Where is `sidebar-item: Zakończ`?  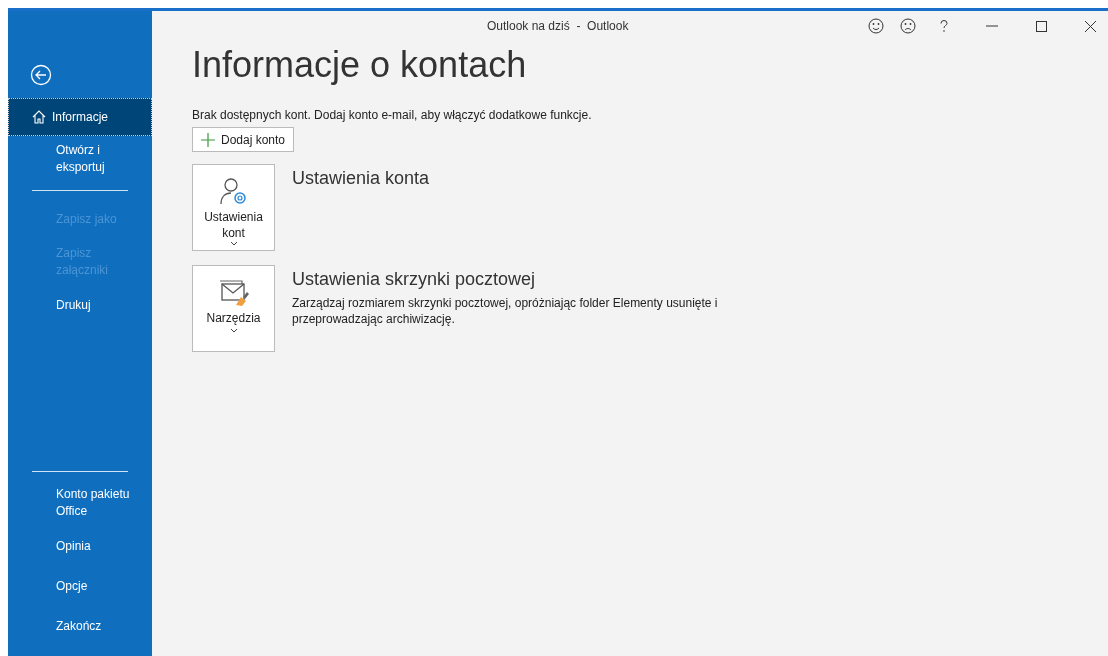 sidebar-item: Zakończ is located at coordinates (80, 626).